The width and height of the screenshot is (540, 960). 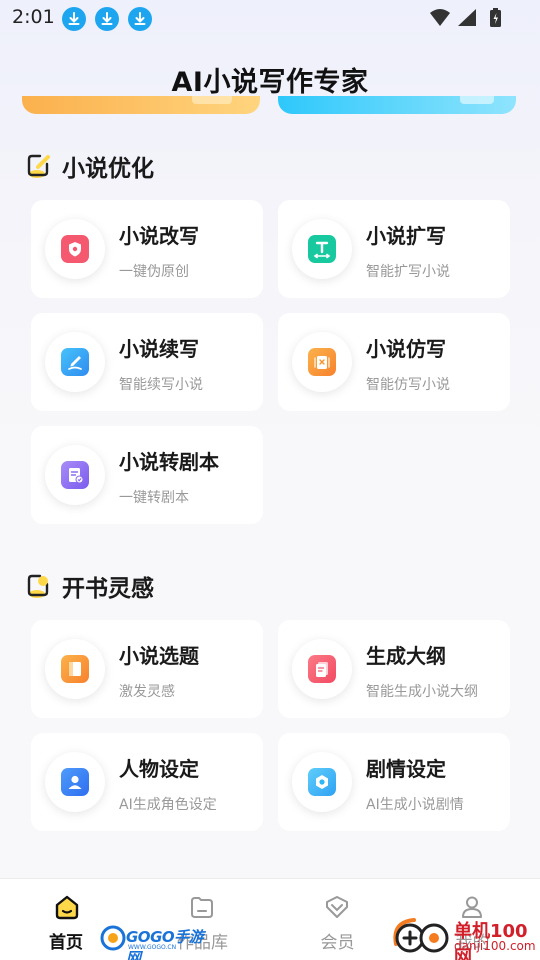 I want to click on card-title: 小说扩写, so click(x=406, y=236).